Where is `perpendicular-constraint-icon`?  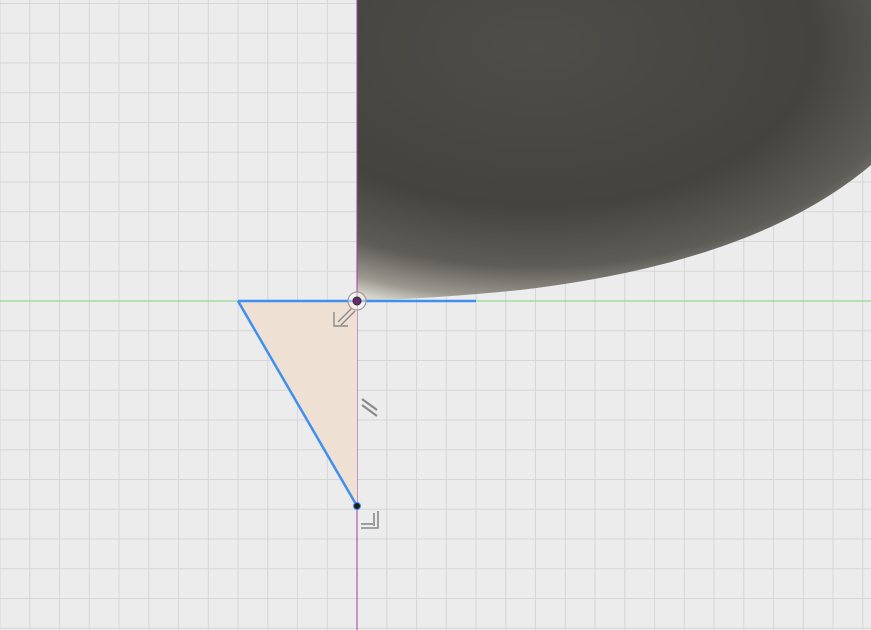
perpendicular-constraint-icon is located at coordinates (370, 520).